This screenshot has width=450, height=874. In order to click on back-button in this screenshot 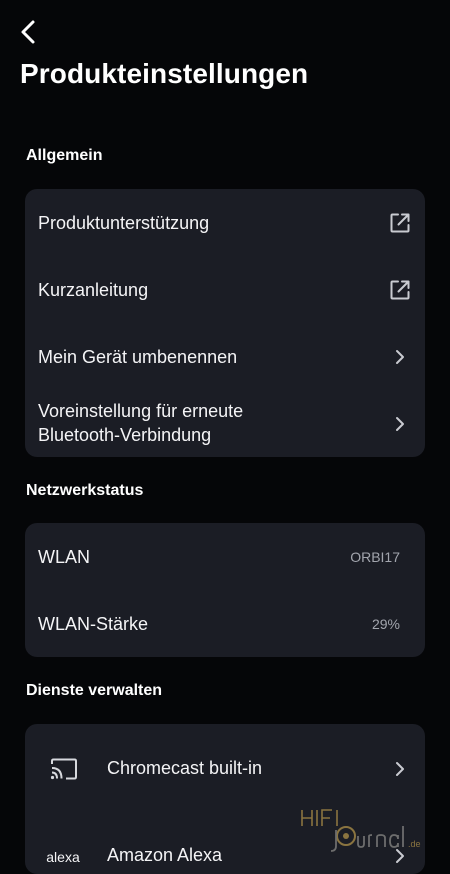, I will do `click(28, 32)`.